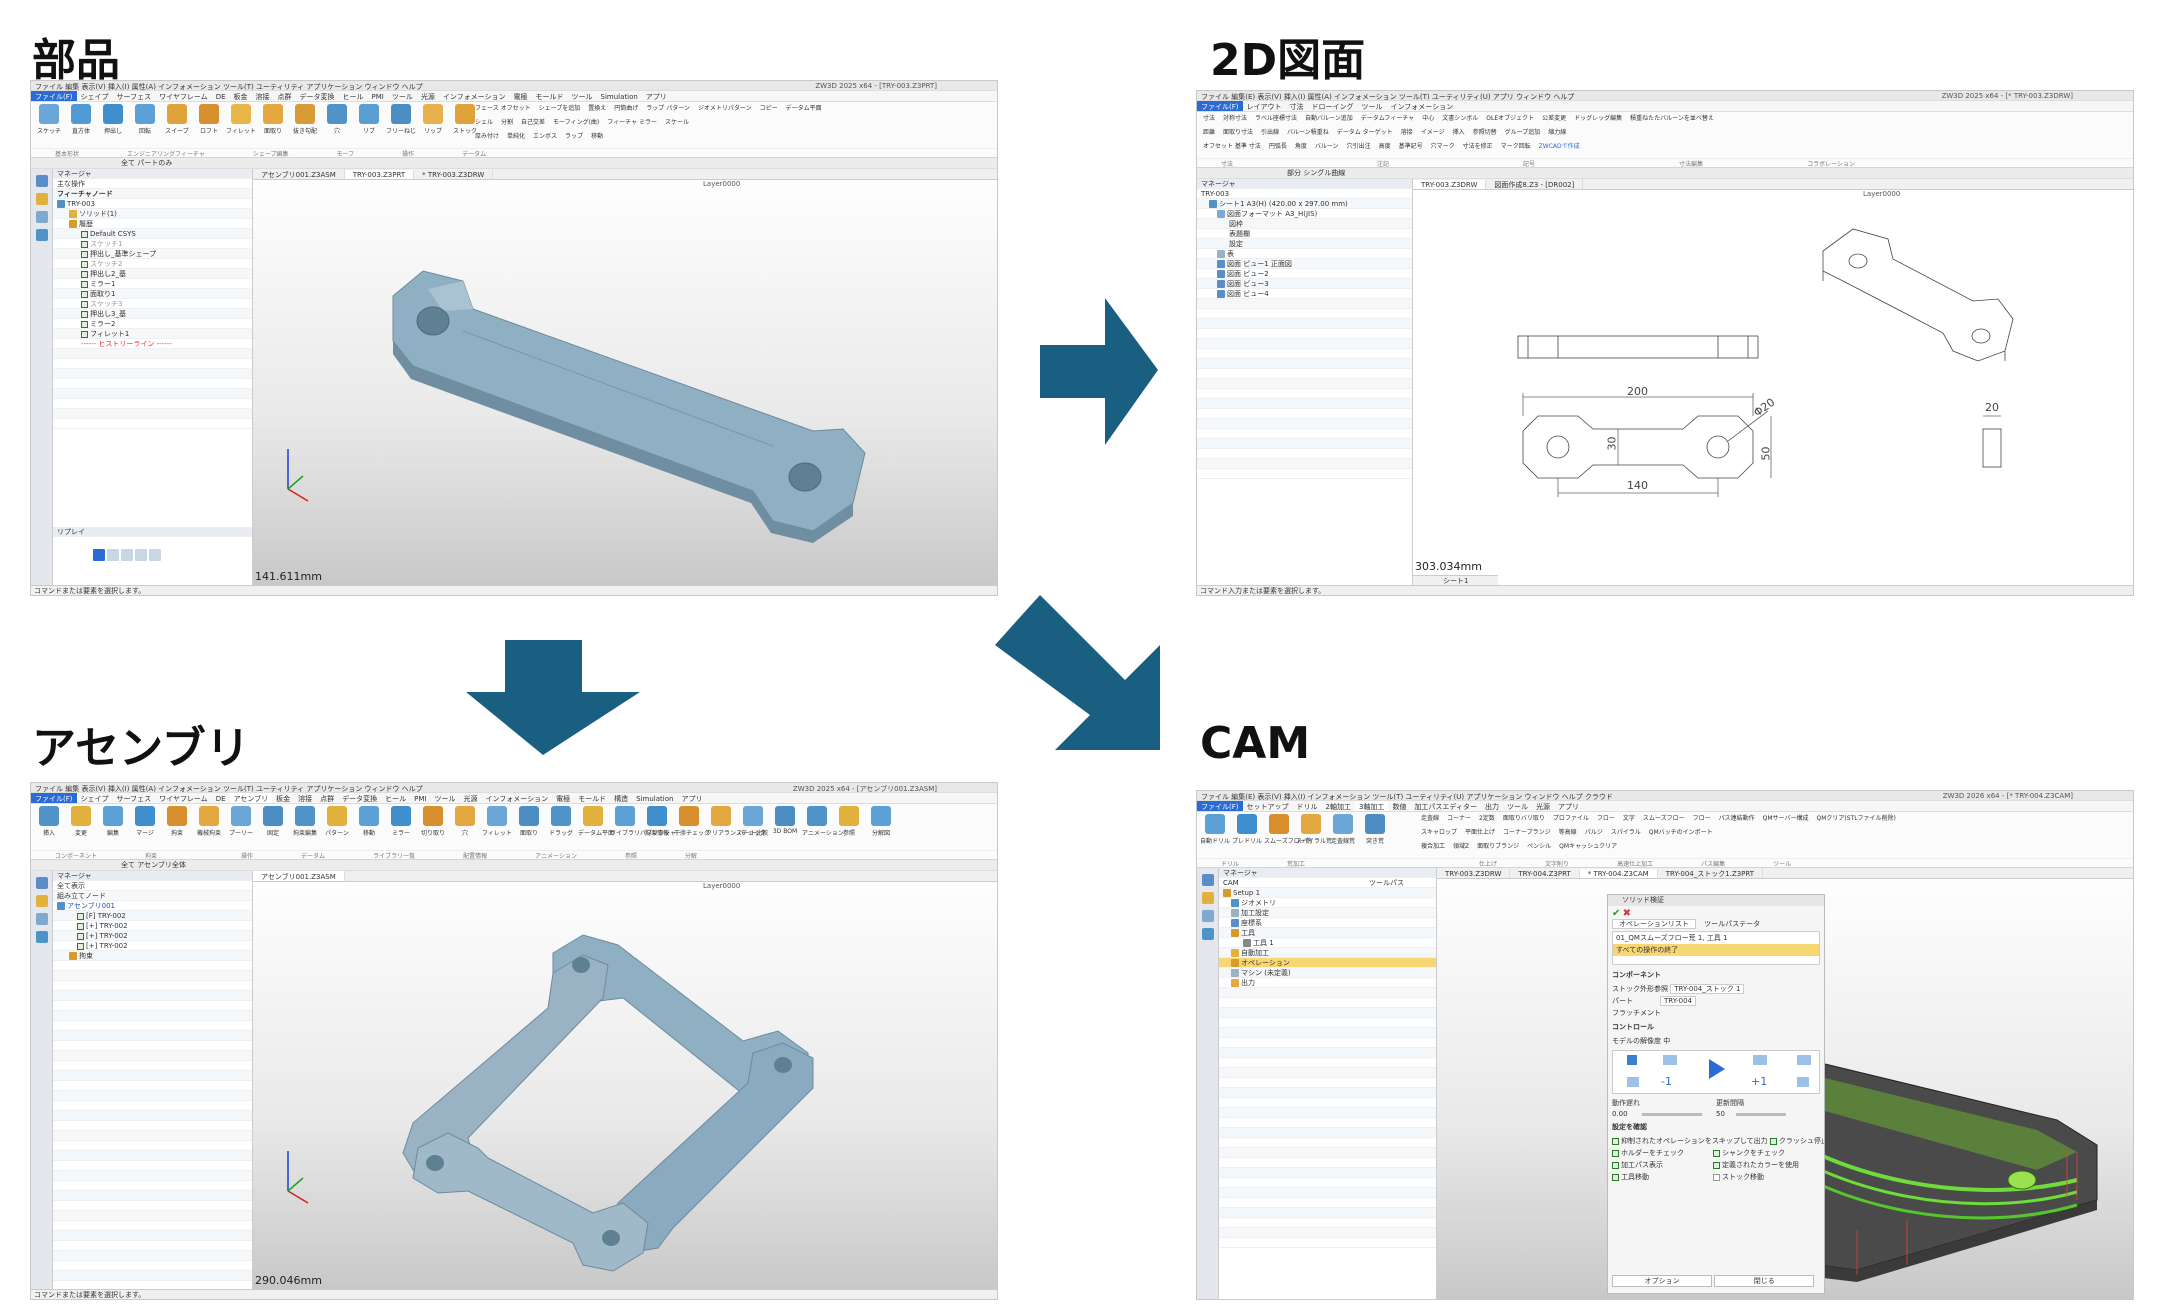 This screenshot has width=2165, height=1315. What do you see at coordinates (1411, 147) in the screenshot?
I see `datum-symbol-button: 基準記号` at bounding box center [1411, 147].